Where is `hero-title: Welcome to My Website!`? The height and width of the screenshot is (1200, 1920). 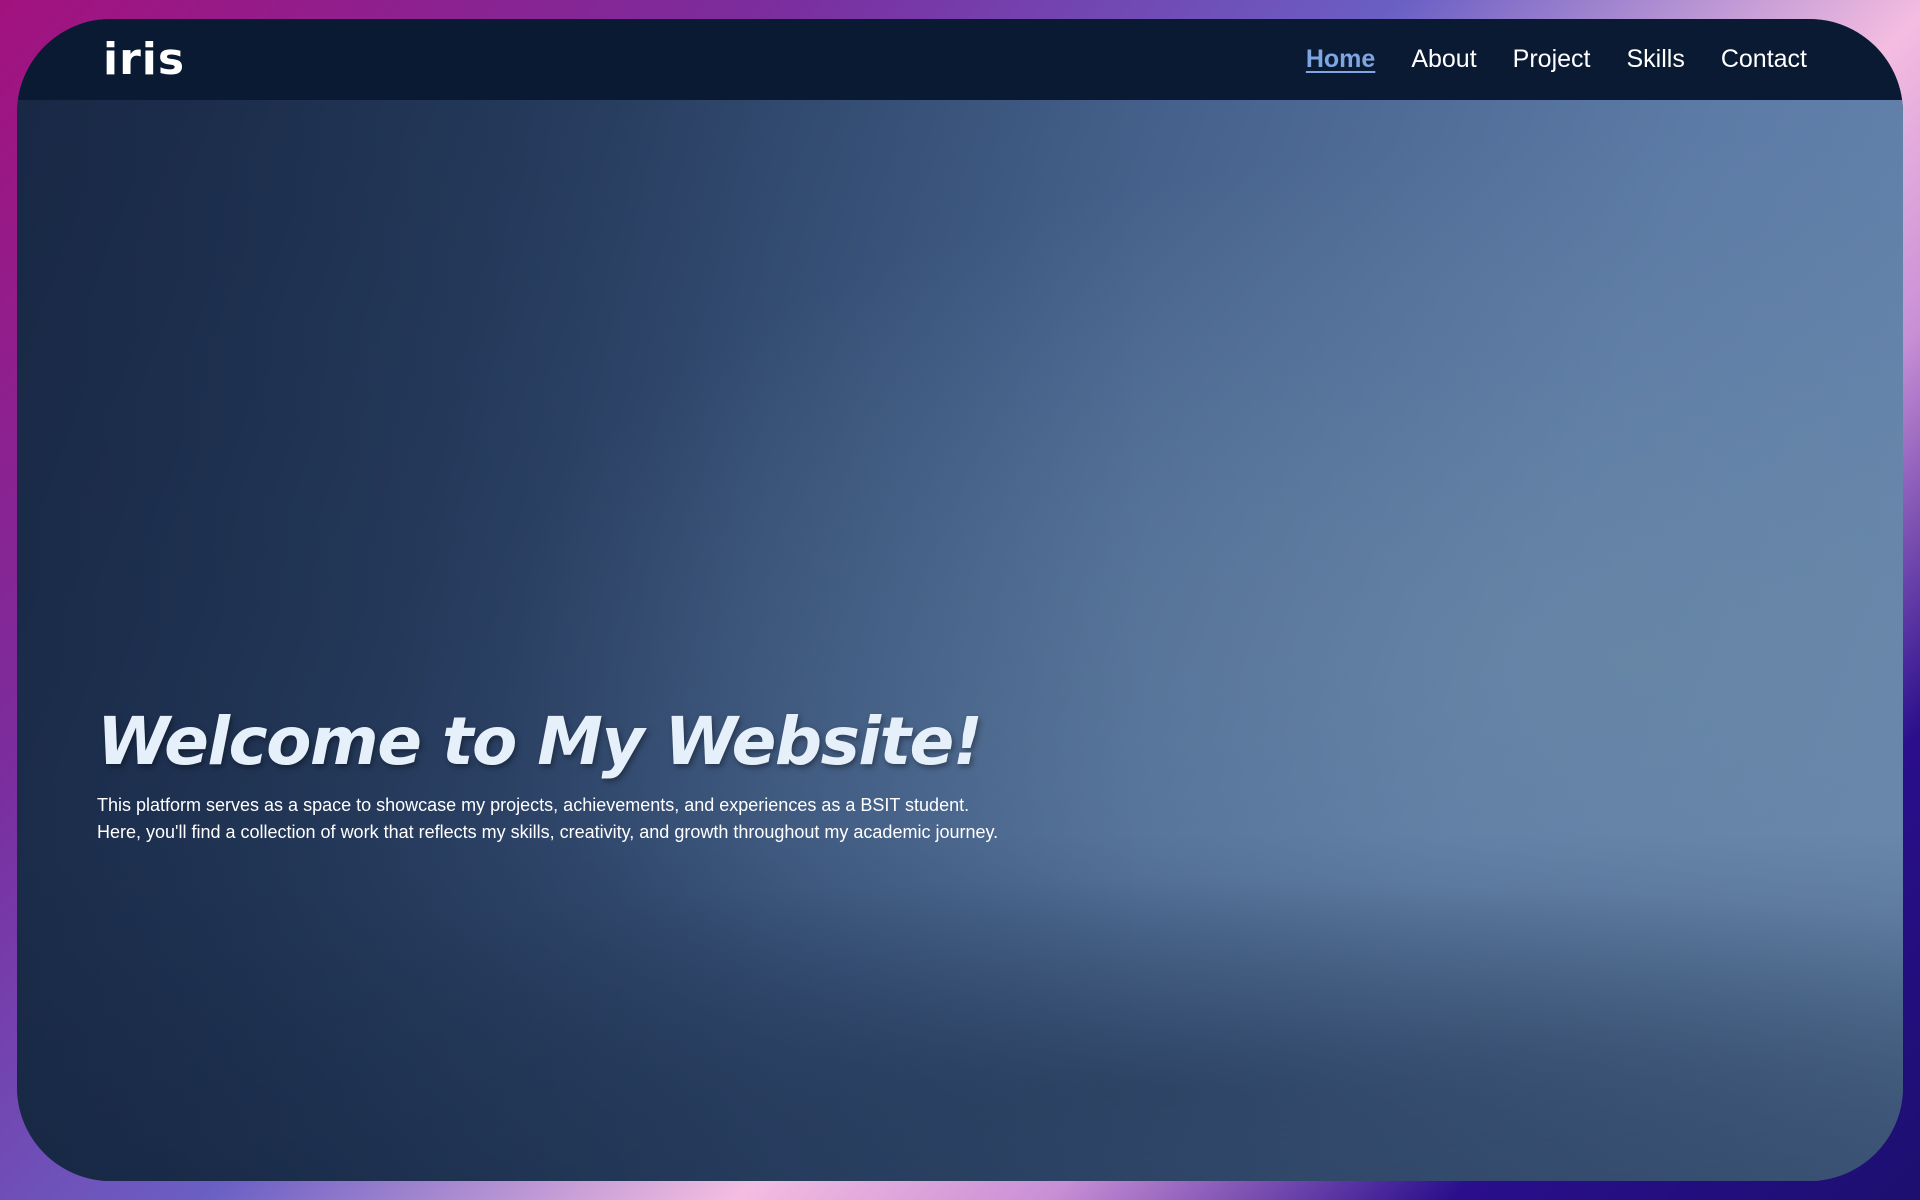 hero-title: Welcome to My Website! is located at coordinates (540, 741).